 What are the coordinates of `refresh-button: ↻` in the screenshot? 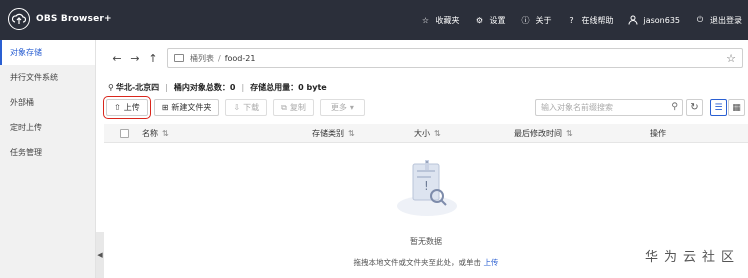 It's located at (694, 107).